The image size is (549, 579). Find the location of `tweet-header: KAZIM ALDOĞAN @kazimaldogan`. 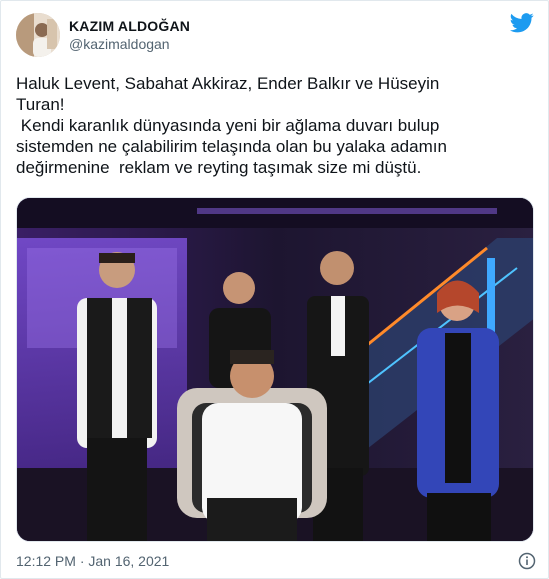

tweet-header: KAZIM ALDOĞAN @kazimaldogan is located at coordinates (103, 35).